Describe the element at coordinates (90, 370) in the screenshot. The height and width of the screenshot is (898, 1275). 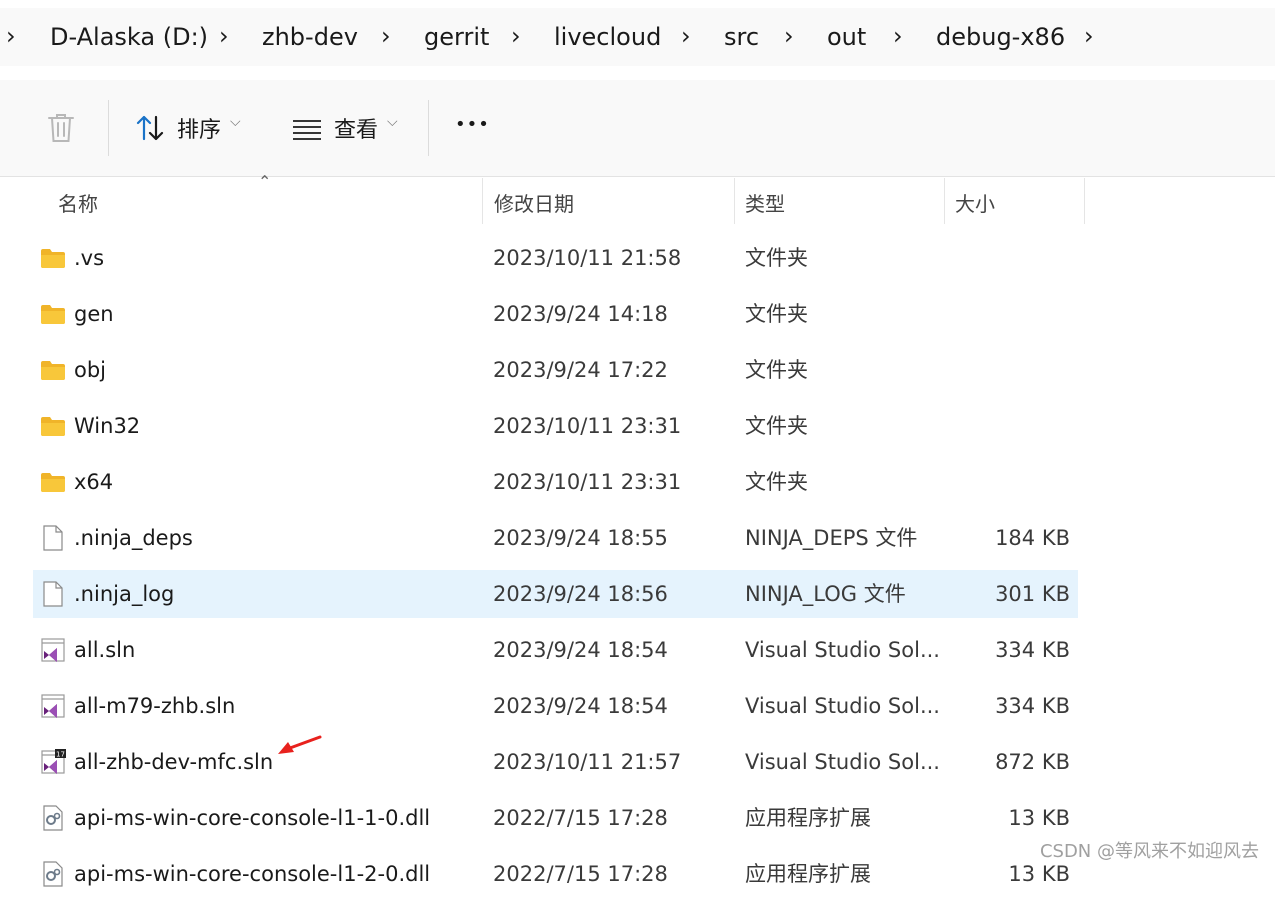
I see `file-name: obj` at that location.